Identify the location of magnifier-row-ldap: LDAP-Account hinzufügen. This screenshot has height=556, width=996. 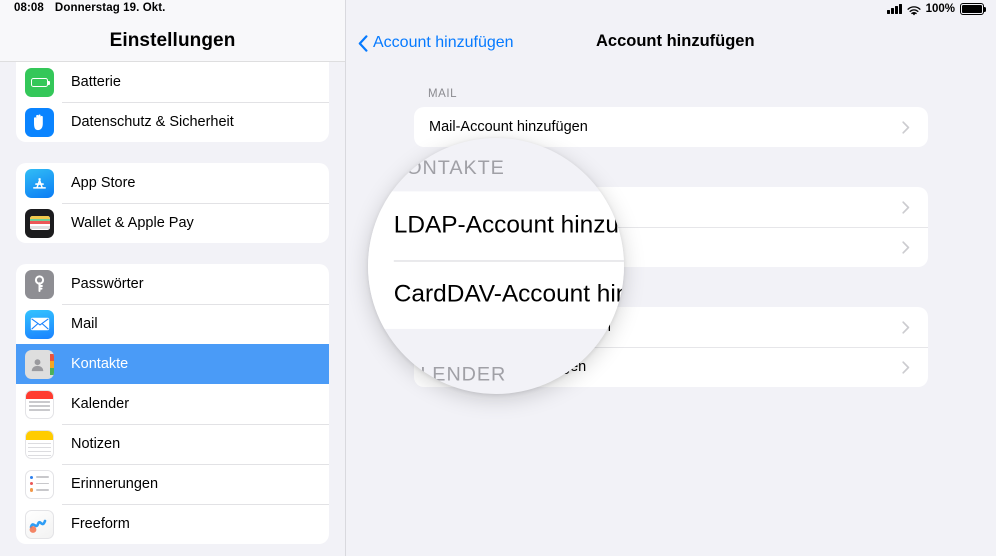
(496, 225).